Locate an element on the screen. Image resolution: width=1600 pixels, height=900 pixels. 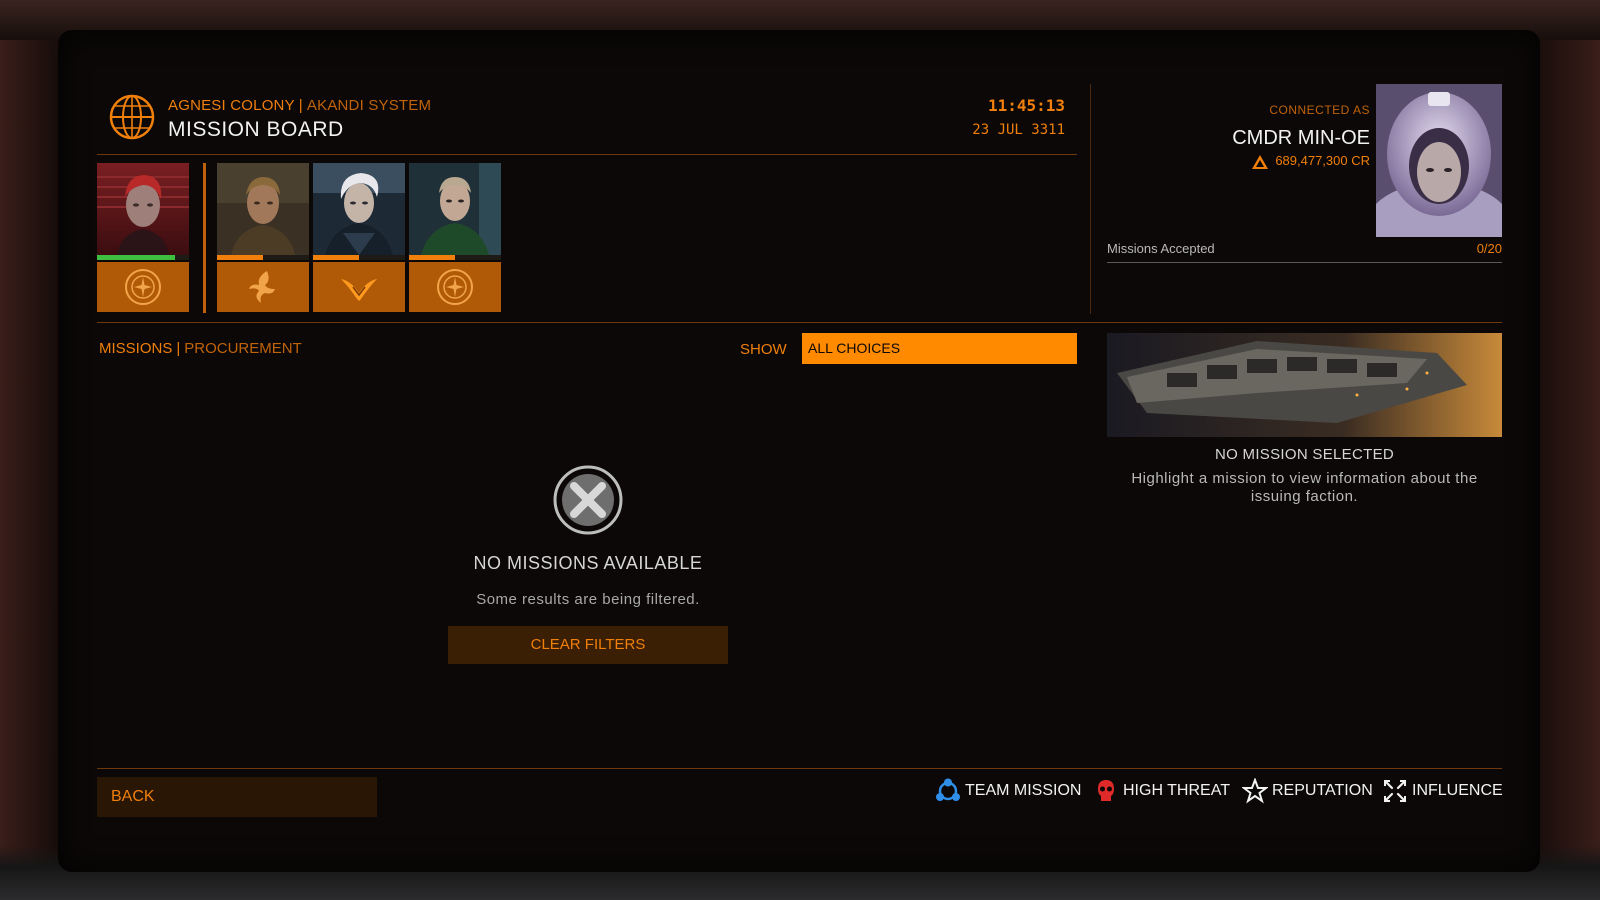
game-time: 11:45:13 is located at coordinates (1026, 105).